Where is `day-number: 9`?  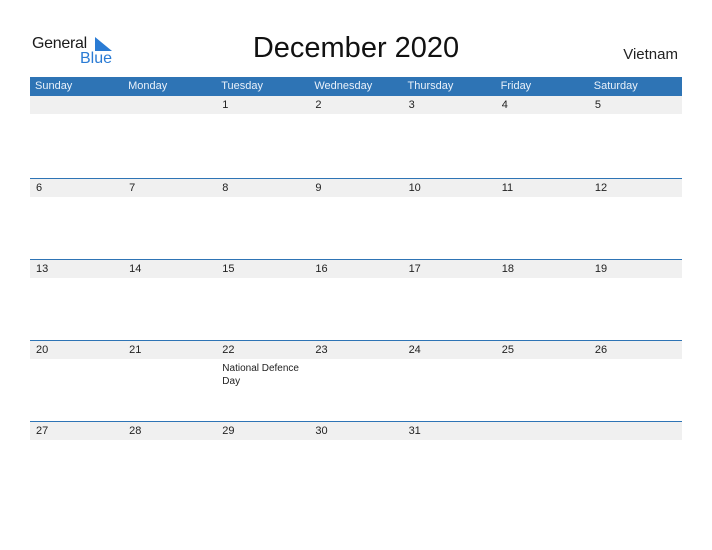 day-number: 9 is located at coordinates (318, 188).